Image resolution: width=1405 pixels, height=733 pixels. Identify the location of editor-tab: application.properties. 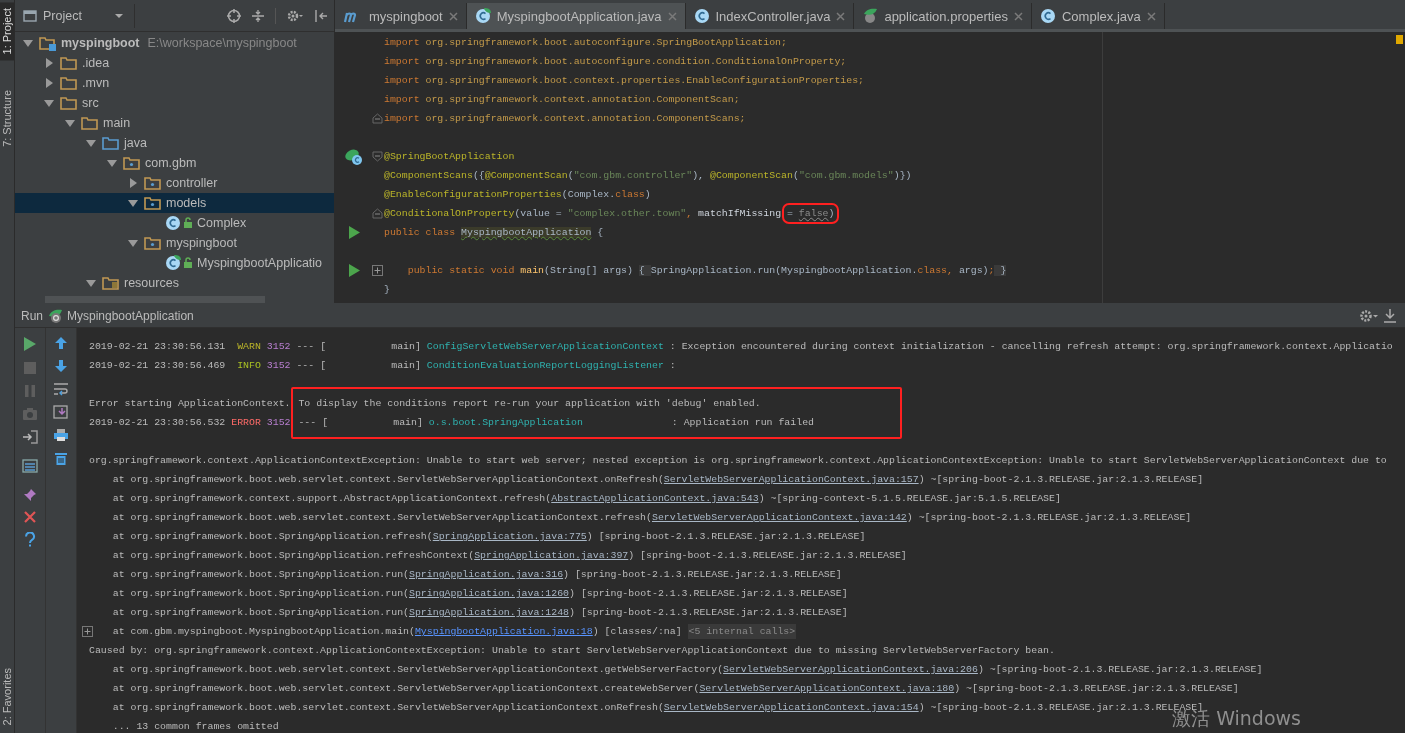
(943, 16).